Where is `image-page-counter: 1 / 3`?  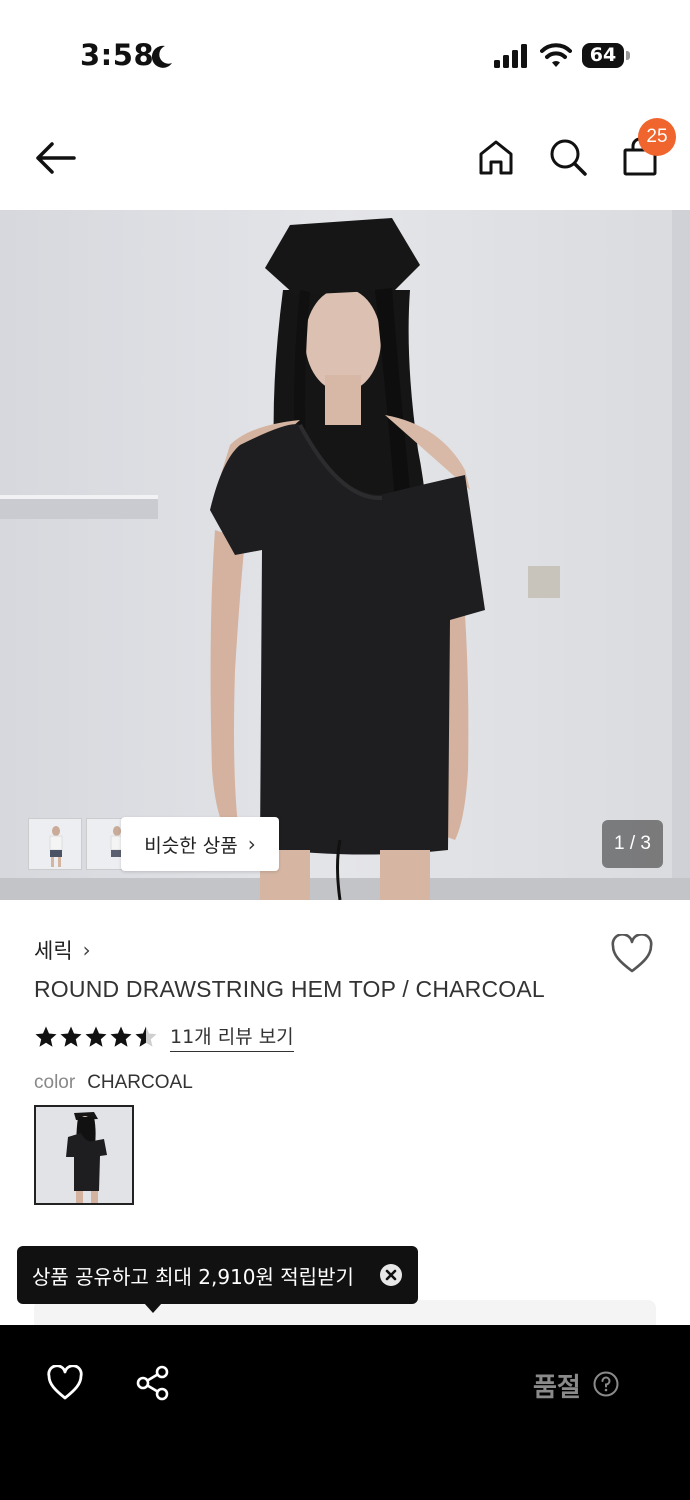
image-page-counter: 1 / 3 is located at coordinates (632, 844).